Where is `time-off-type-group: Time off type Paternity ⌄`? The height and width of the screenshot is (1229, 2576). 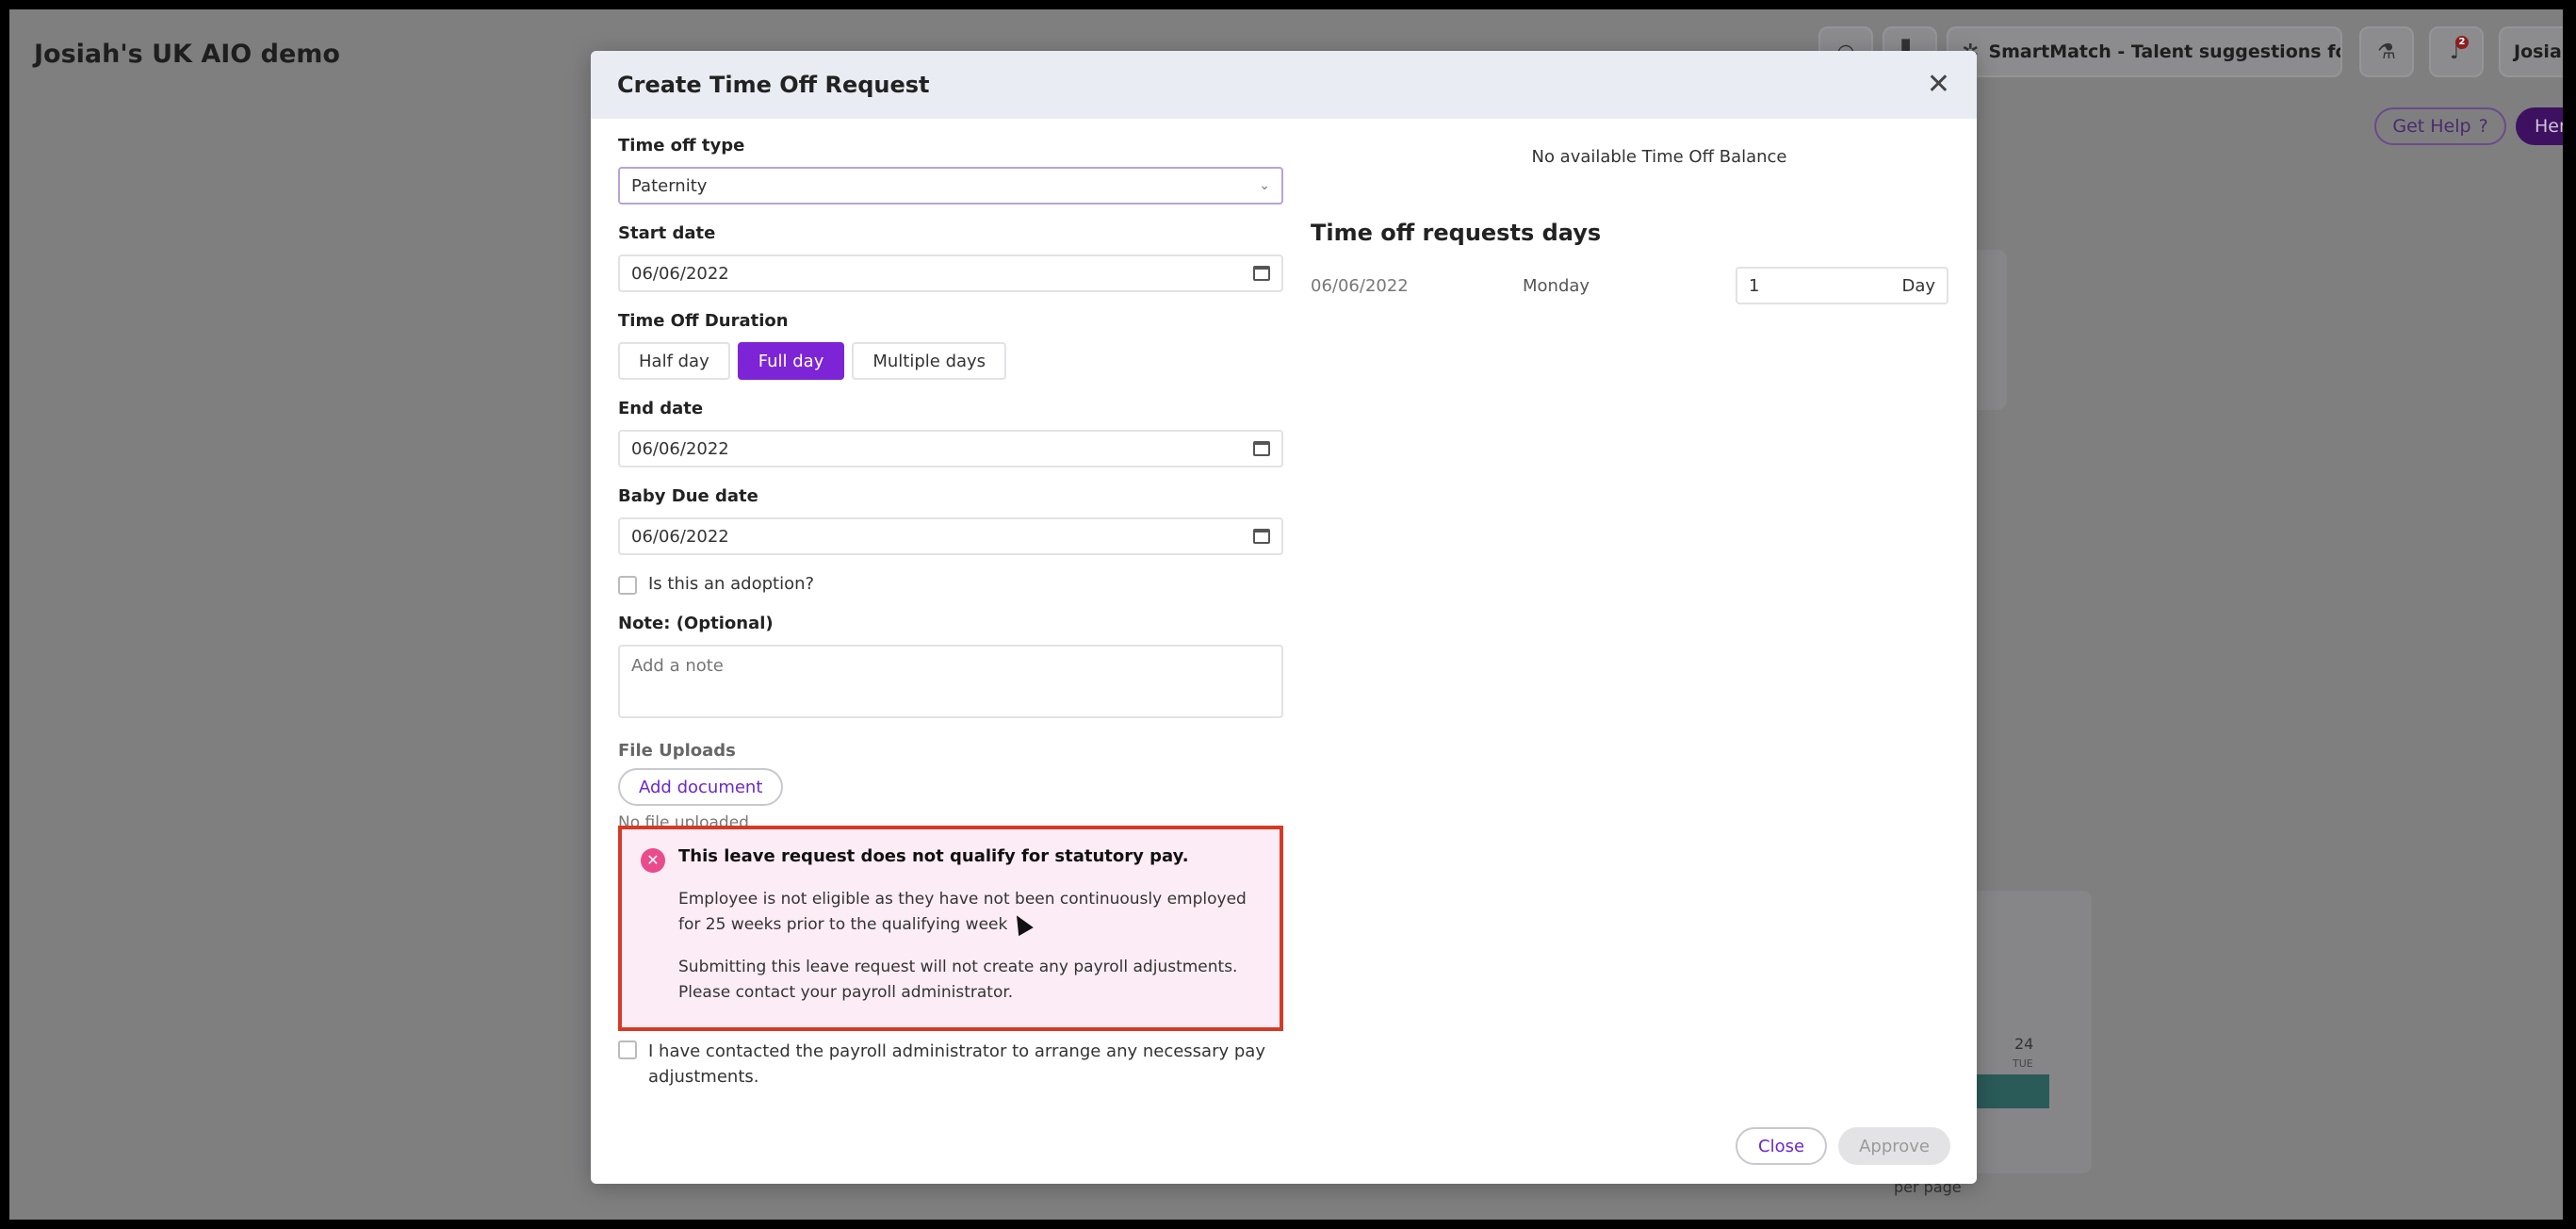 time-off-type-group: Time off type Paternity ⌄ is located at coordinates (950, 171).